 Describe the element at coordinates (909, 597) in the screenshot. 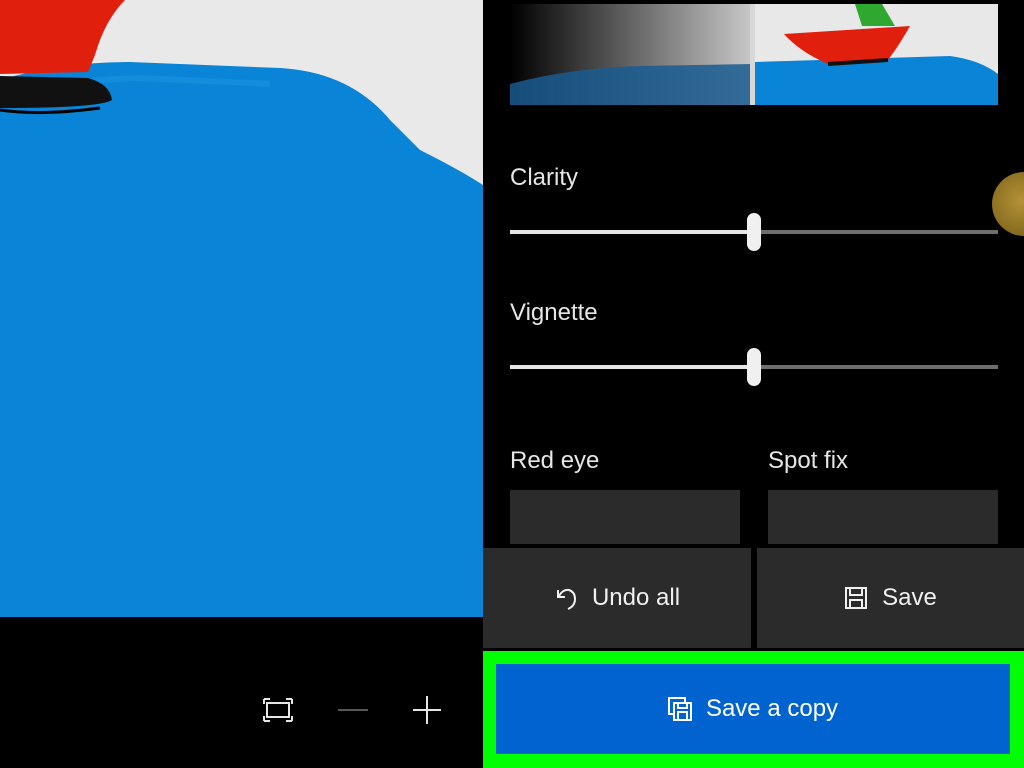

I see `save-label: Save` at that location.